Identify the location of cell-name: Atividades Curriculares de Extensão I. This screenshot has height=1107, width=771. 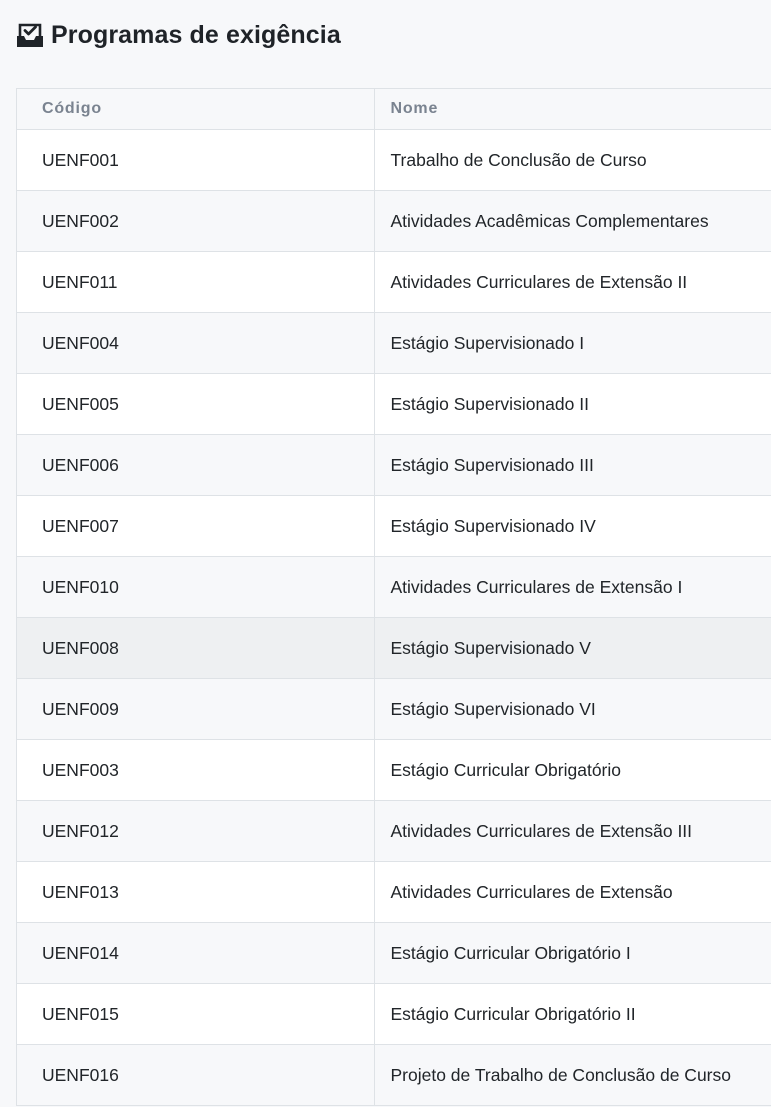
(572, 587).